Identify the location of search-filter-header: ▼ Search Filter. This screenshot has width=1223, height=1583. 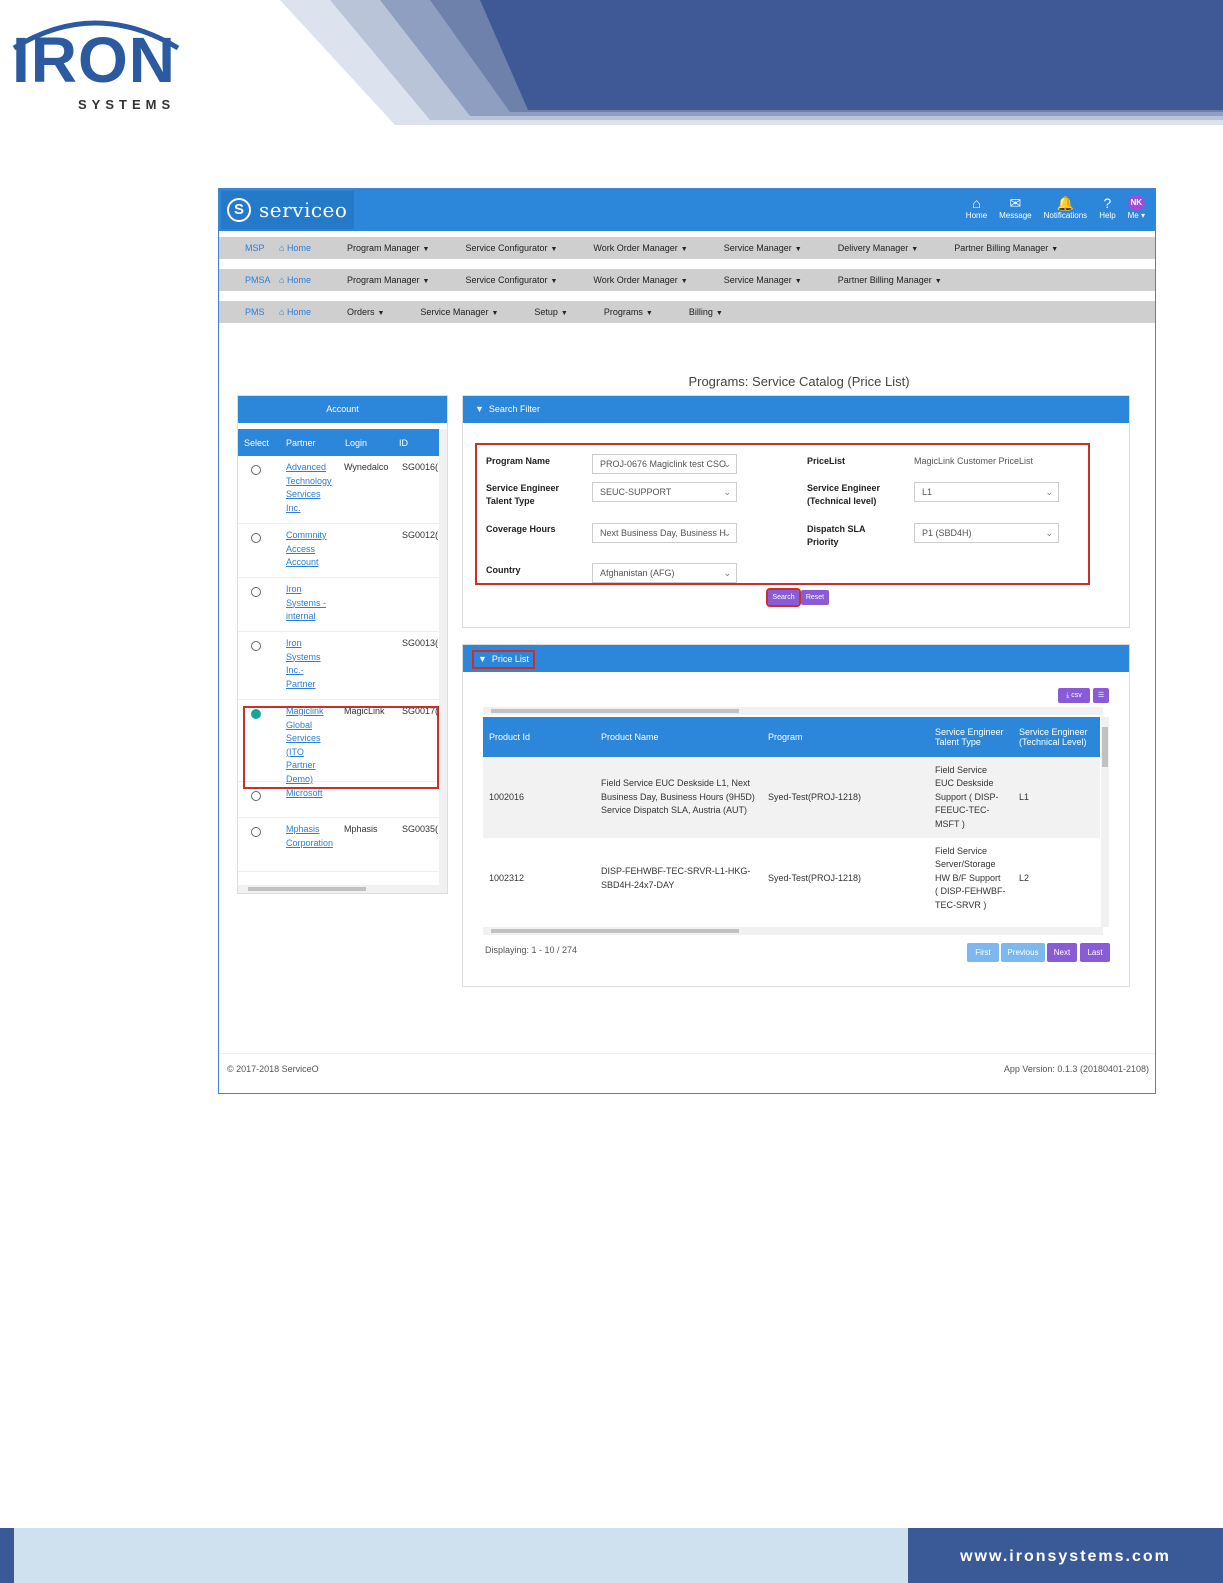
(796, 409).